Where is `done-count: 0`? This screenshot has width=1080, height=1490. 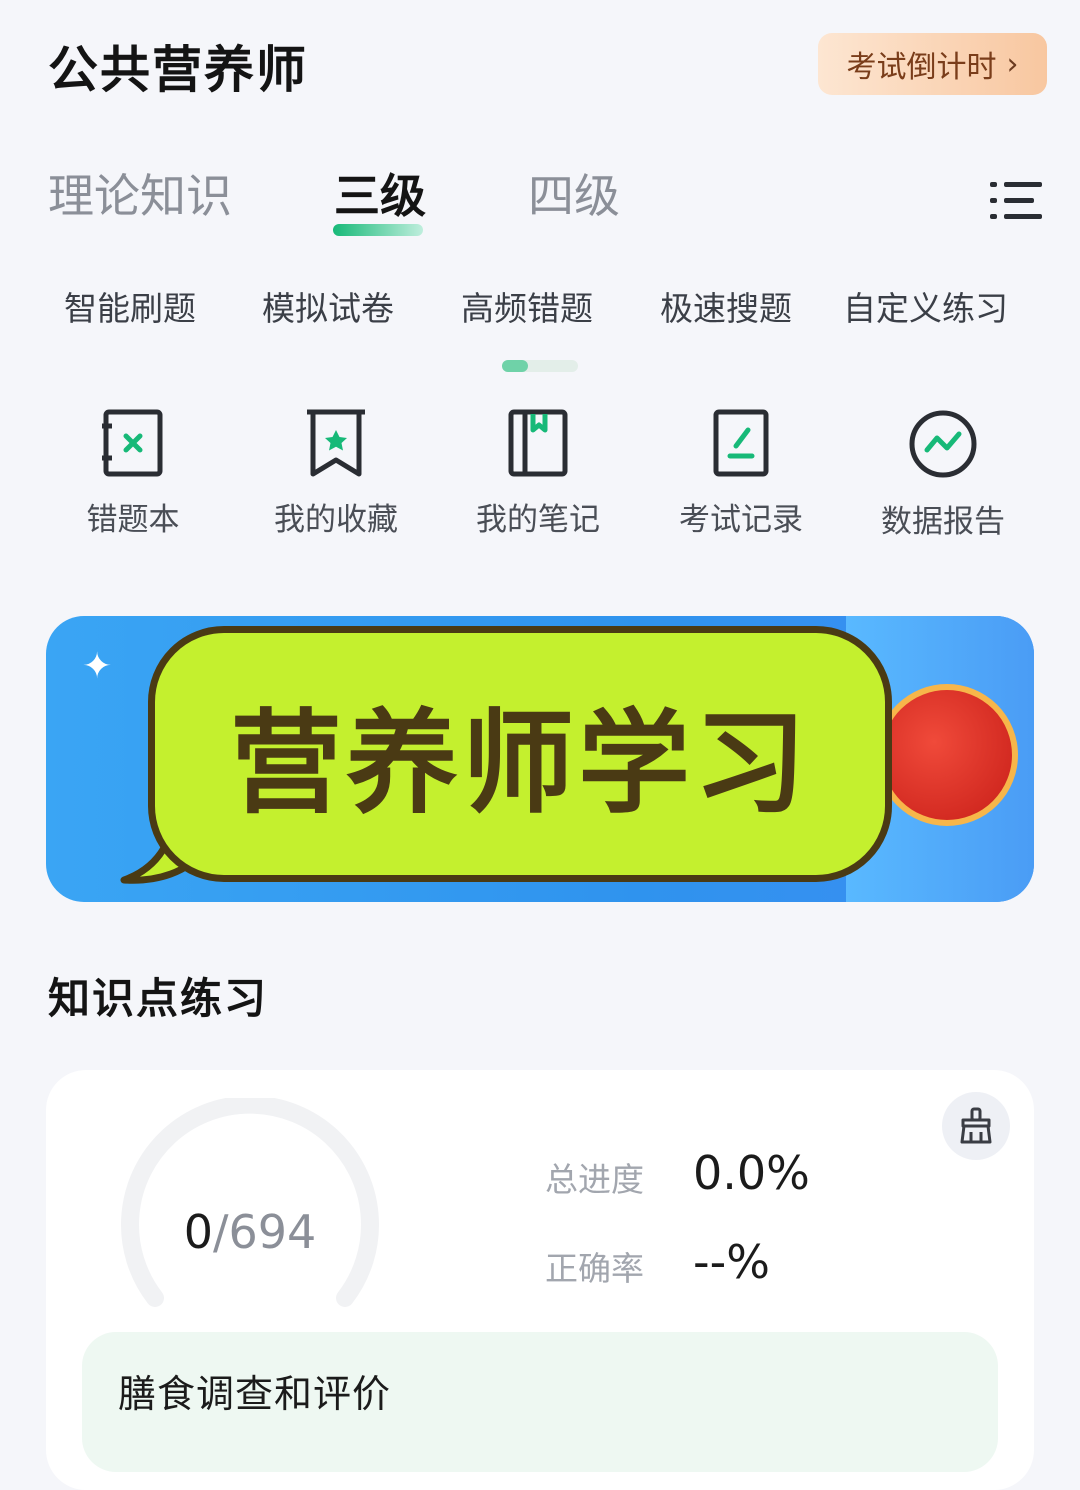 done-count: 0 is located at coordinates (198, 1232).